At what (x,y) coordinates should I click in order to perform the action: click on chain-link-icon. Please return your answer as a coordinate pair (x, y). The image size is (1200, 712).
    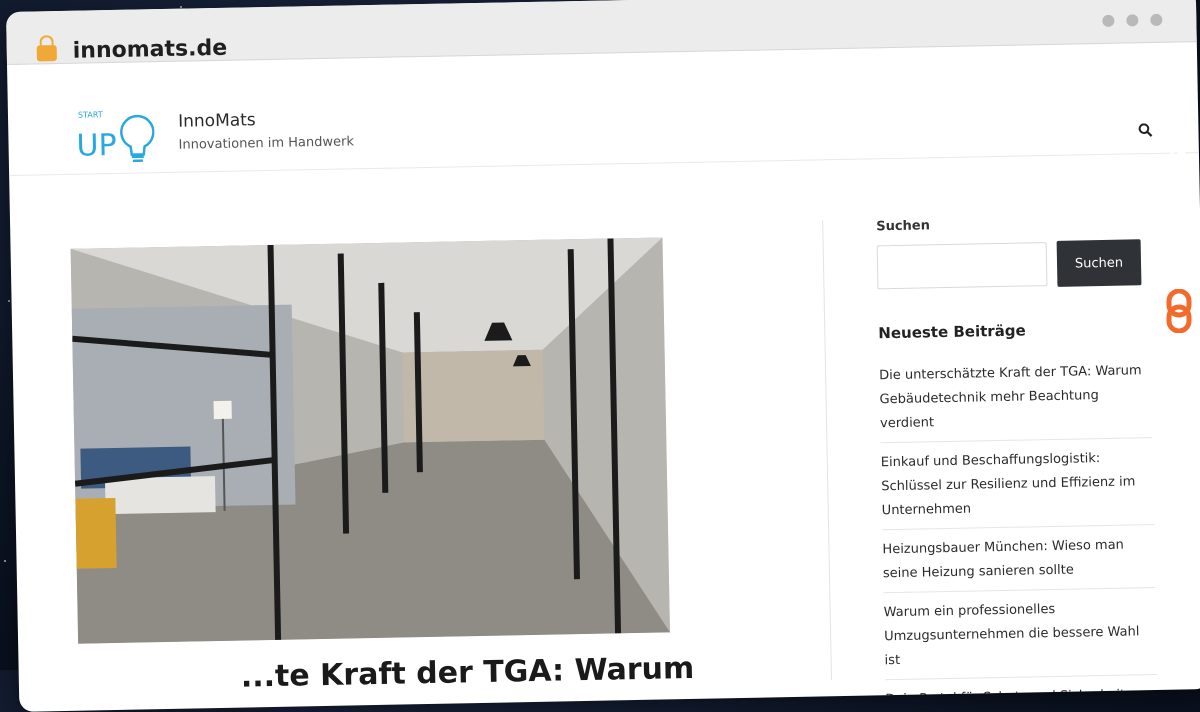
    Looking at the image, I should click on (1179, 310).